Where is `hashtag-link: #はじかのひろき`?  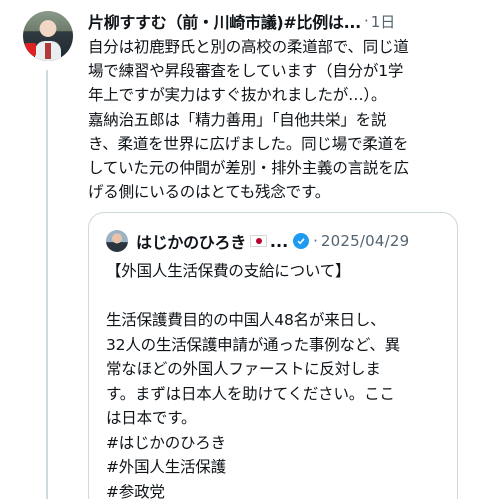 hashtag-link: #はじかのひろき is located at coordinates (278, 443).